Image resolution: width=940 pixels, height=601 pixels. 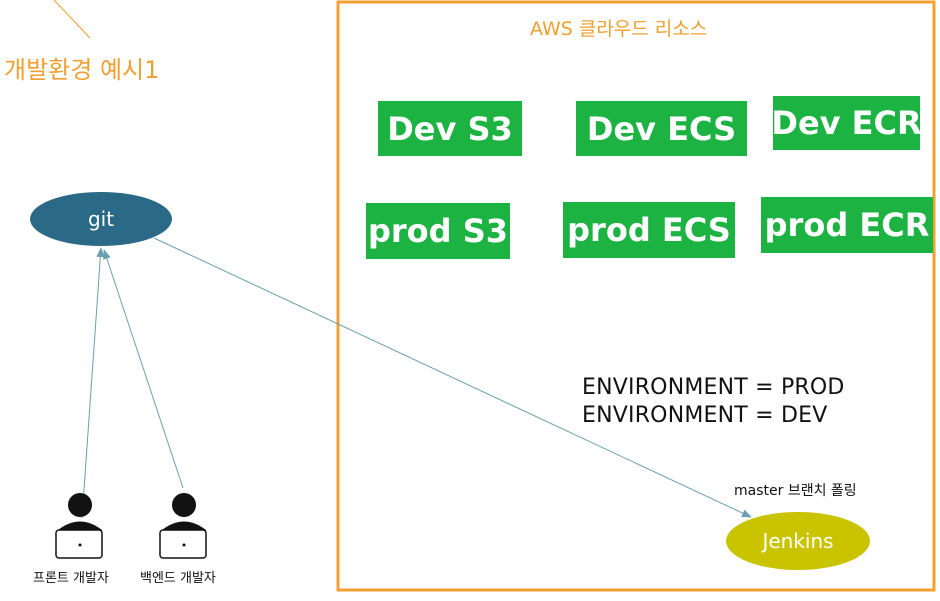 I want to click on front-to-git-arrow, so click(x=93, y=383).